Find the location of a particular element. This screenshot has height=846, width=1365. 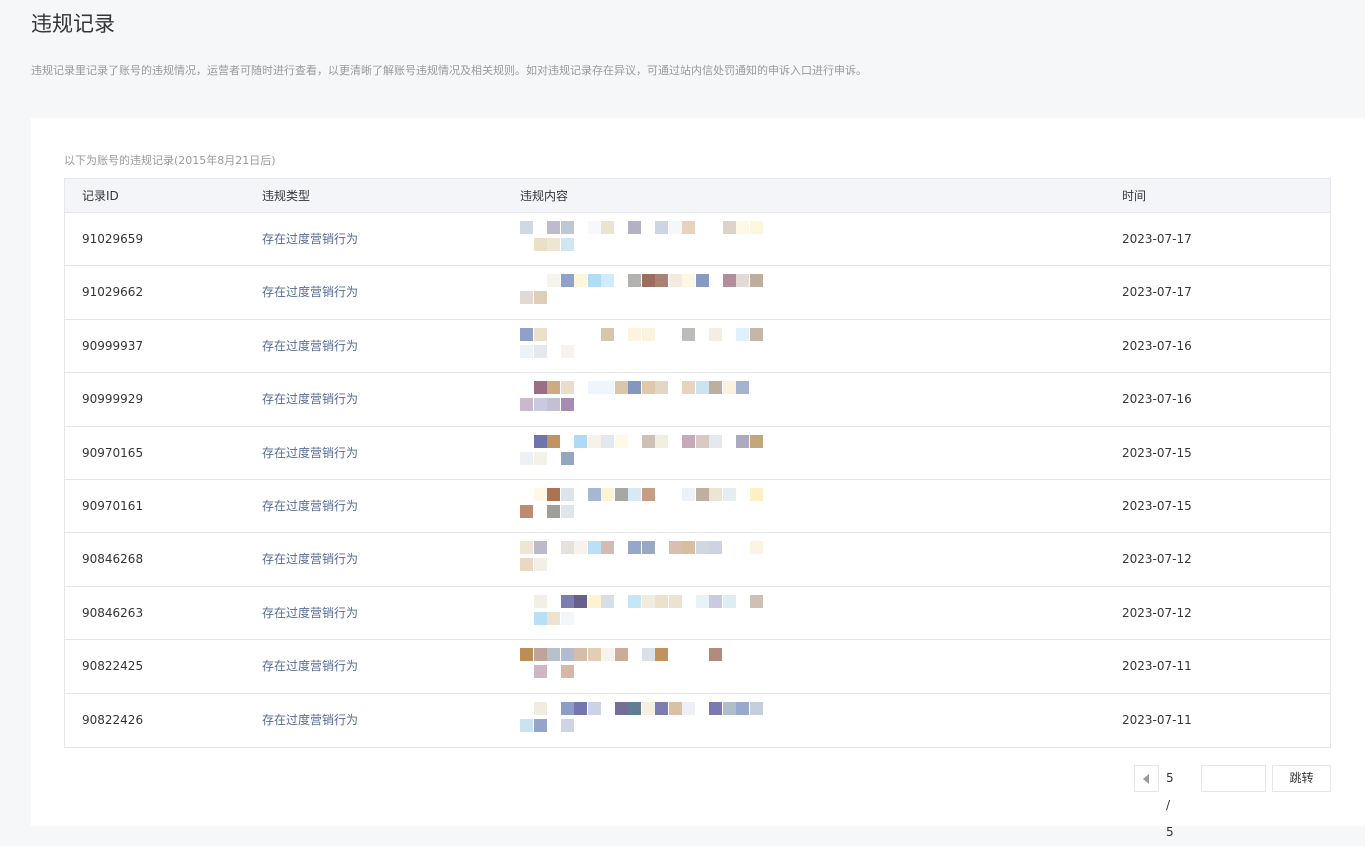

record-time: 2023-07-17 is located at coordinates (1157, 292).